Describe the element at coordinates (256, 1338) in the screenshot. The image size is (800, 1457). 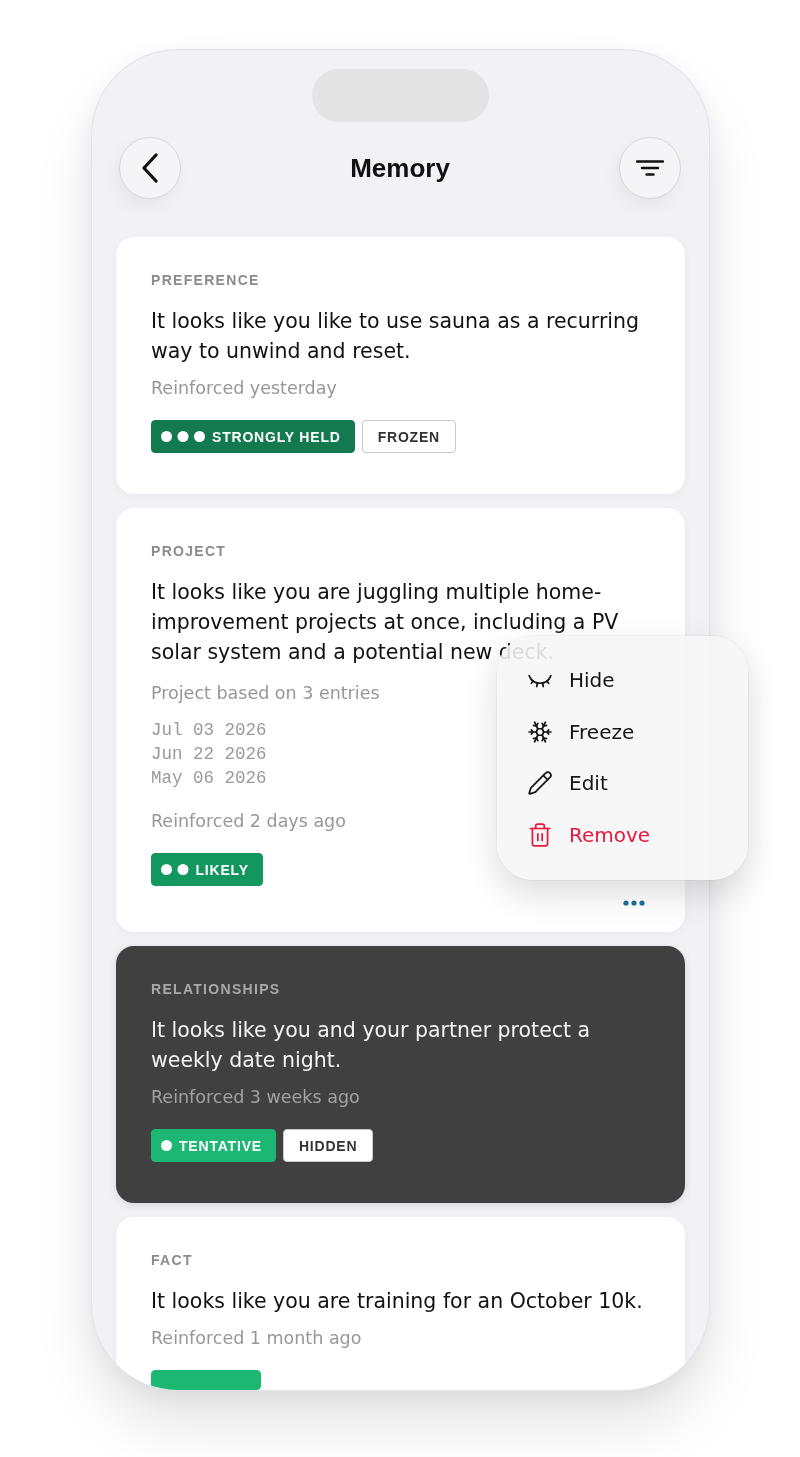
I see `reinforced-time: Reinforced 1 month ago` at that location.